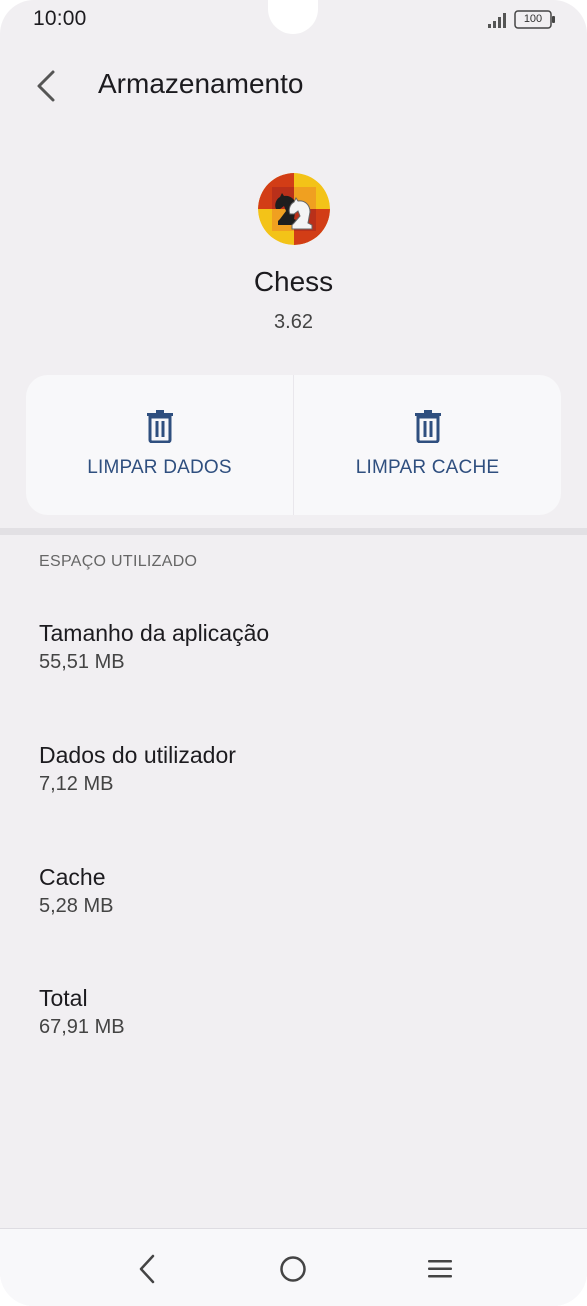 This screenshot has height=1306, width=587. What do you see at coordinates (289, 891) in the screenshot?
I see `storage-item-cache: Cache 5,28 MB` at bounding box center [289, 891].